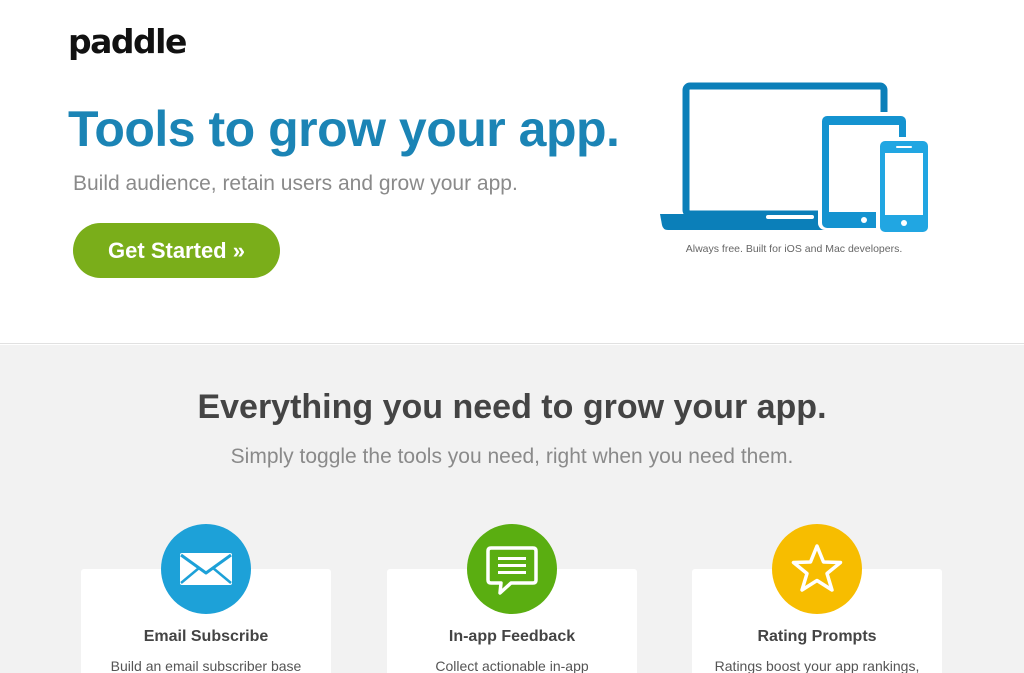 Image resolution: width=1024 pixels, height=673 pixels. Describe the element at coordinates (817, 636) in the screenshot. I see `feature-card-title: Rating Prompts` at that location.